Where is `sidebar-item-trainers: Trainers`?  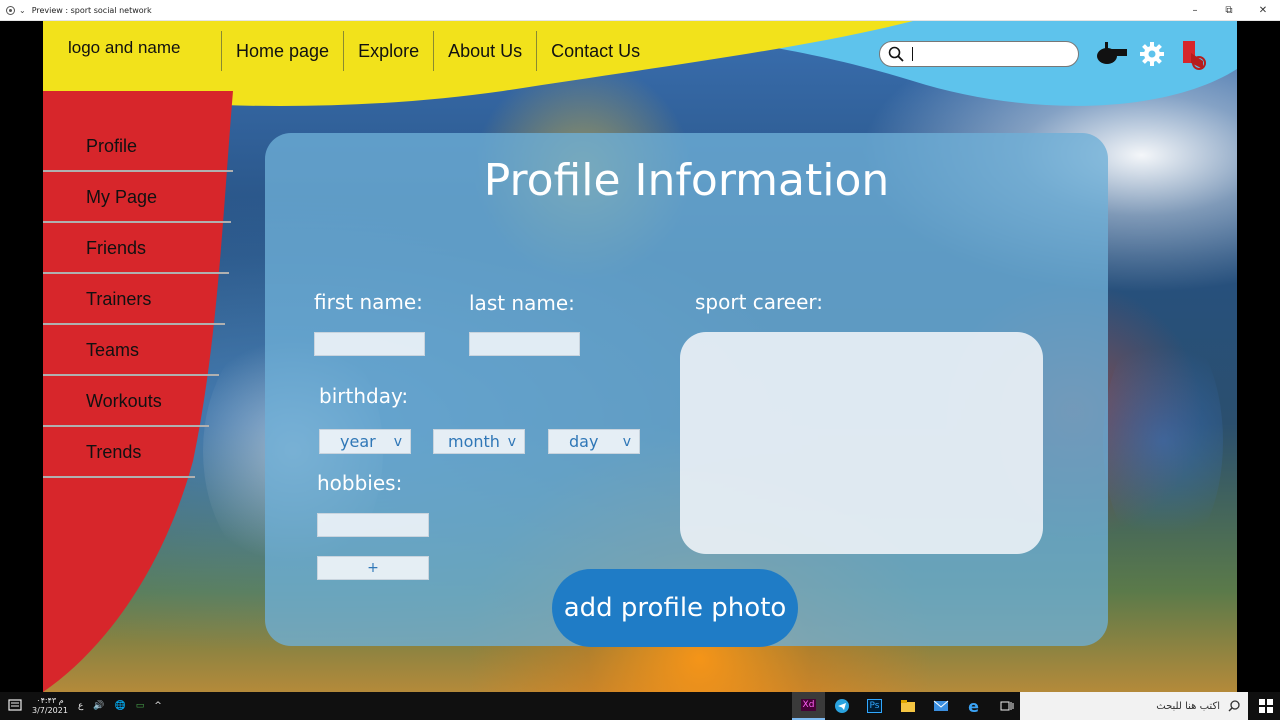
sidebar-item-trainers: Trainers is located at coordinates (134, 300).